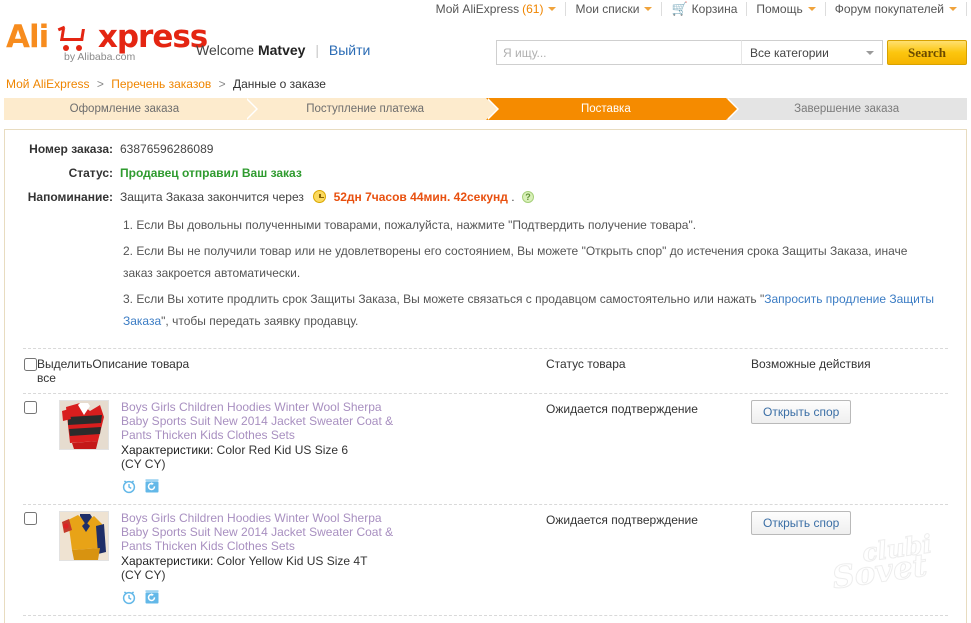 The width and height of the screenshot is (971, 623). What do you see at coordinates (365, 109) in the screenshot?
I see `step-label: Поступление платежа` at bounding box center [365, 109].